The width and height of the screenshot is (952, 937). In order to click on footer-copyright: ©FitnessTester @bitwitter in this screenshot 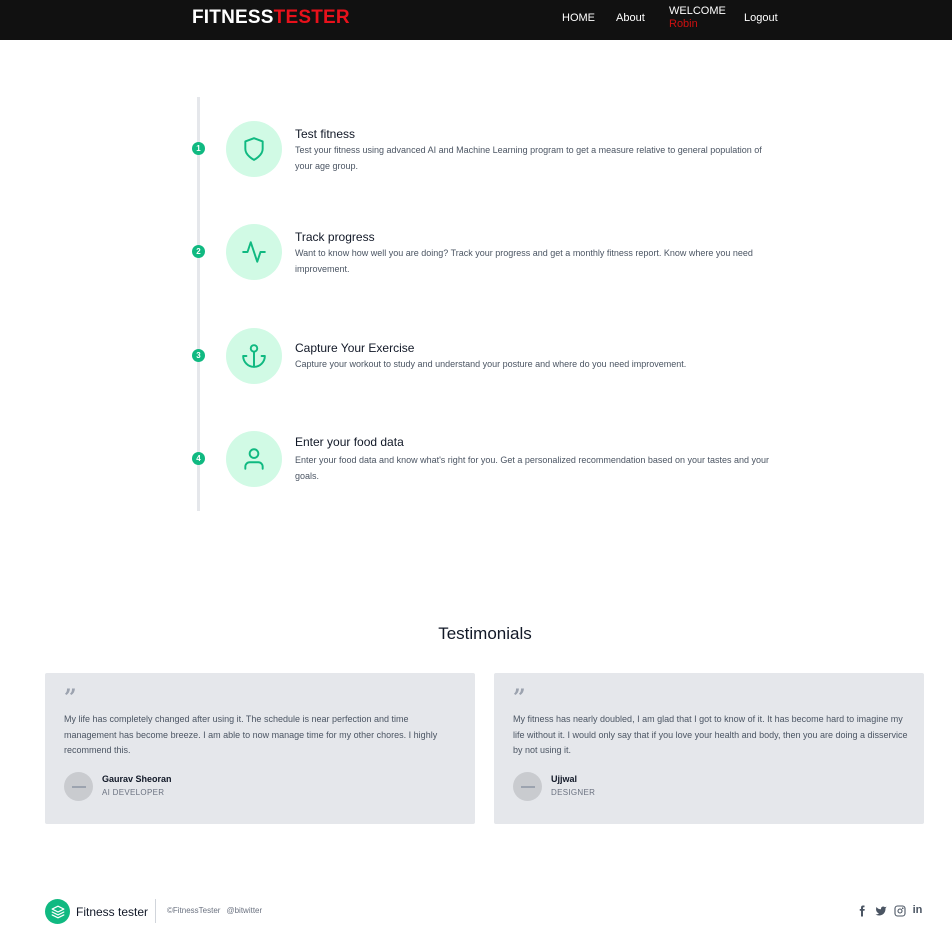, I will do `click(214, 910)`.